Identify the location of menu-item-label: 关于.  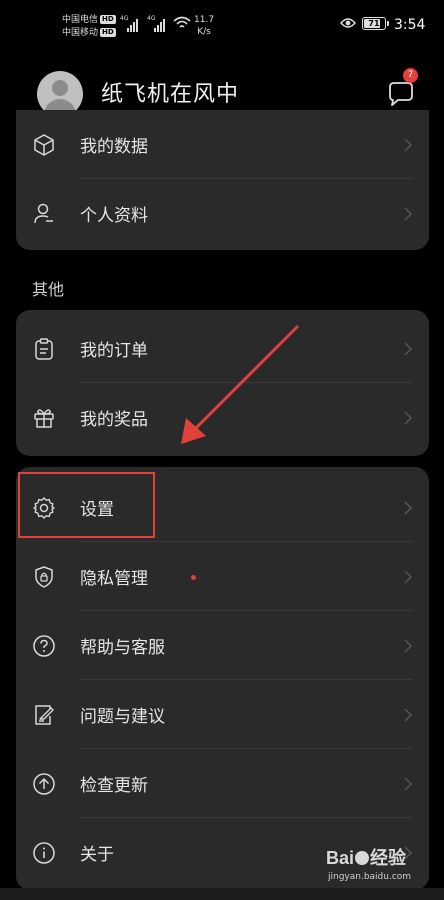
(97, 855).